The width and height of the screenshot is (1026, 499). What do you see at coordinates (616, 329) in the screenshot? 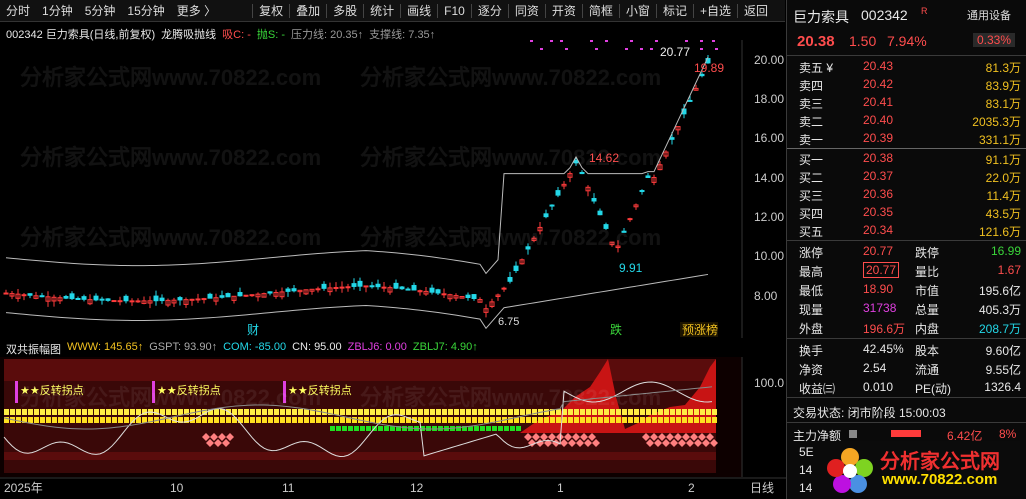
I see `event-die: 跌` at bounding box center [616, 329].